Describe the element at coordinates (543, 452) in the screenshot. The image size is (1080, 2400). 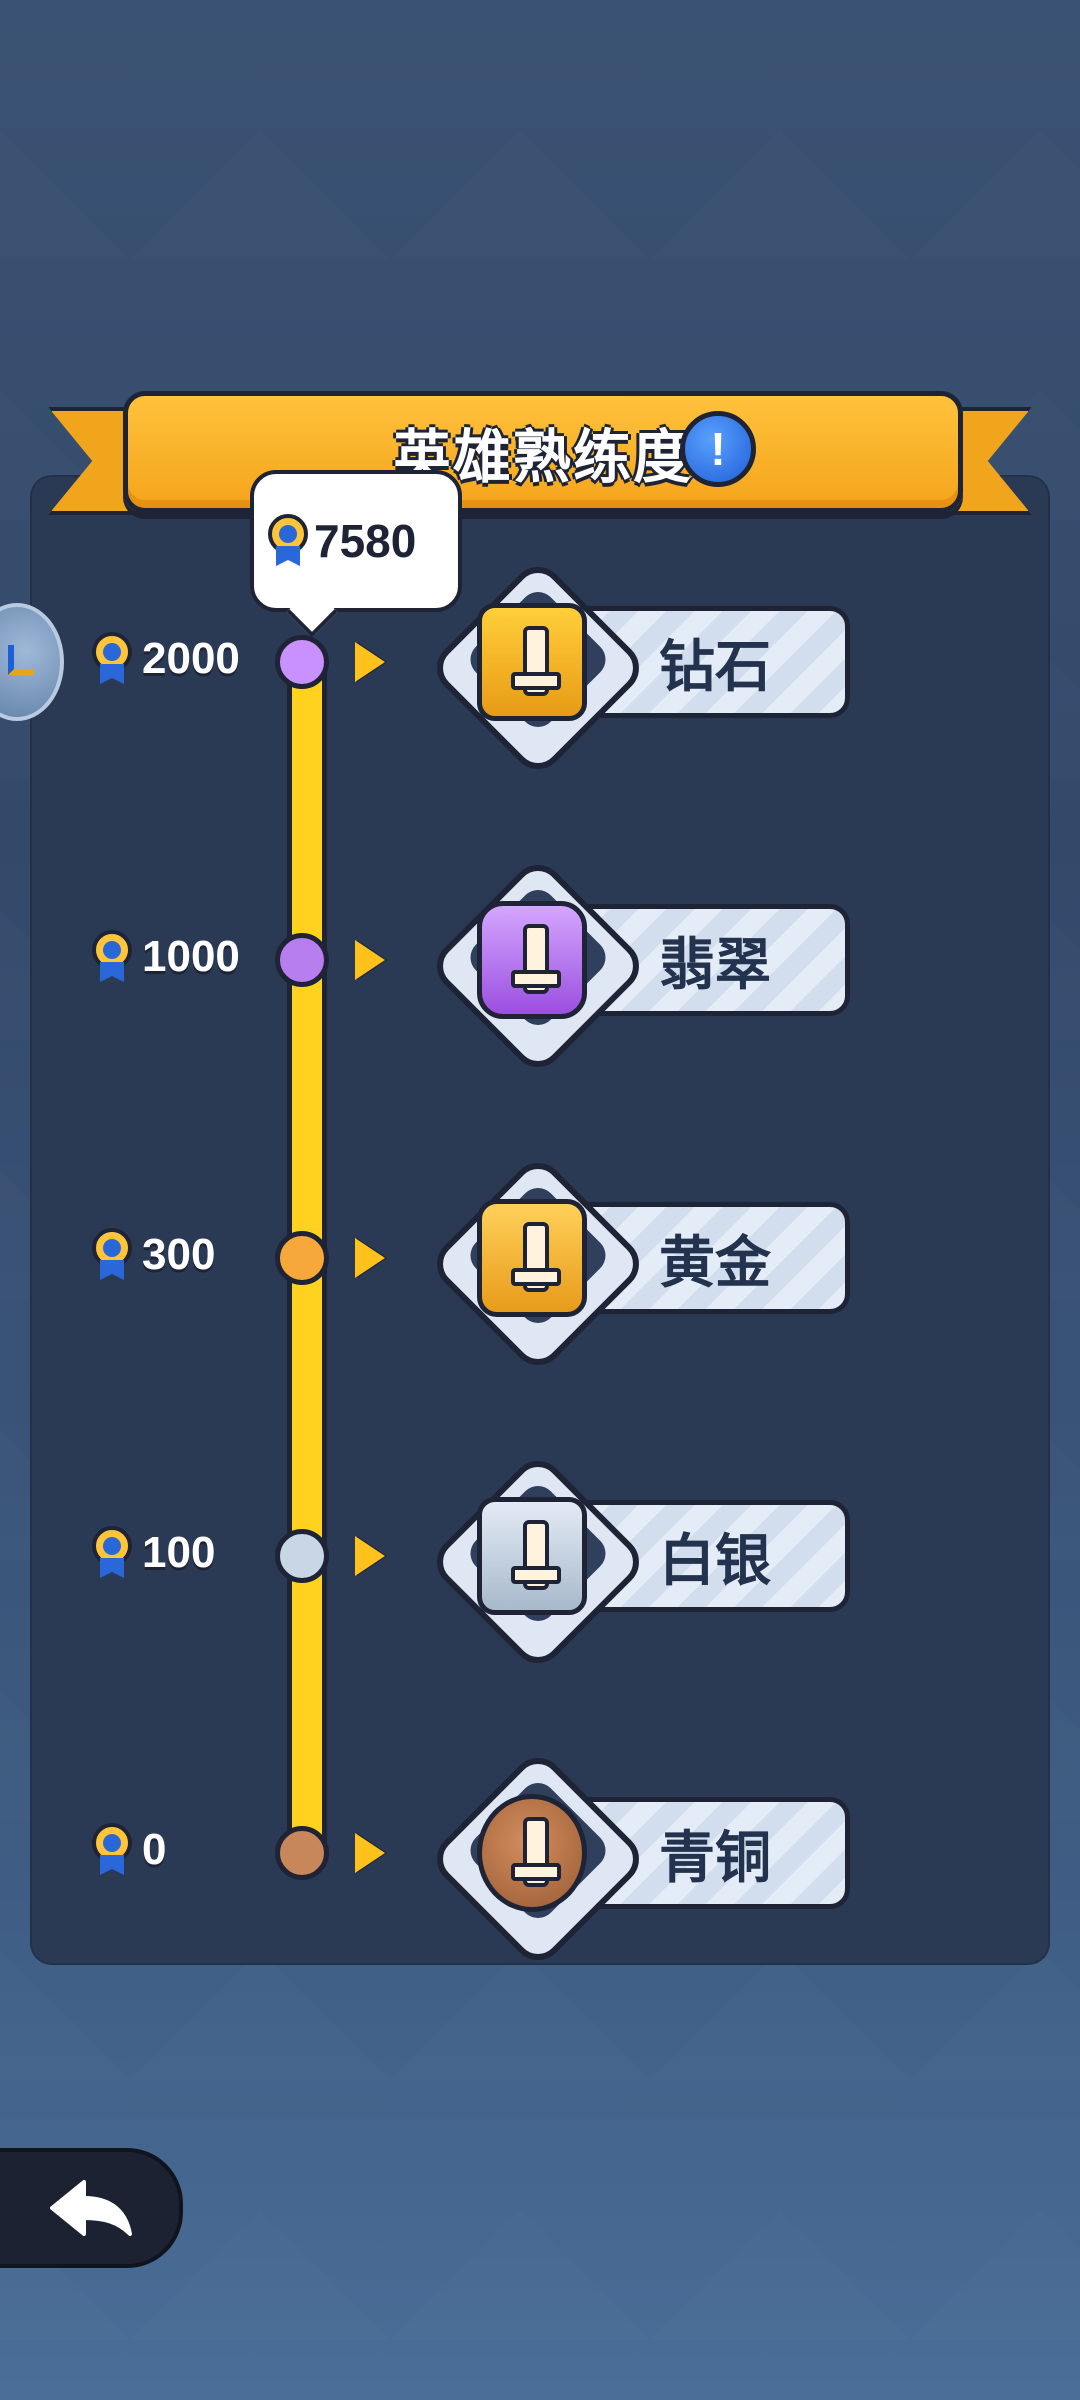
I see `banner-plate: 英雄熟练度` at that location.